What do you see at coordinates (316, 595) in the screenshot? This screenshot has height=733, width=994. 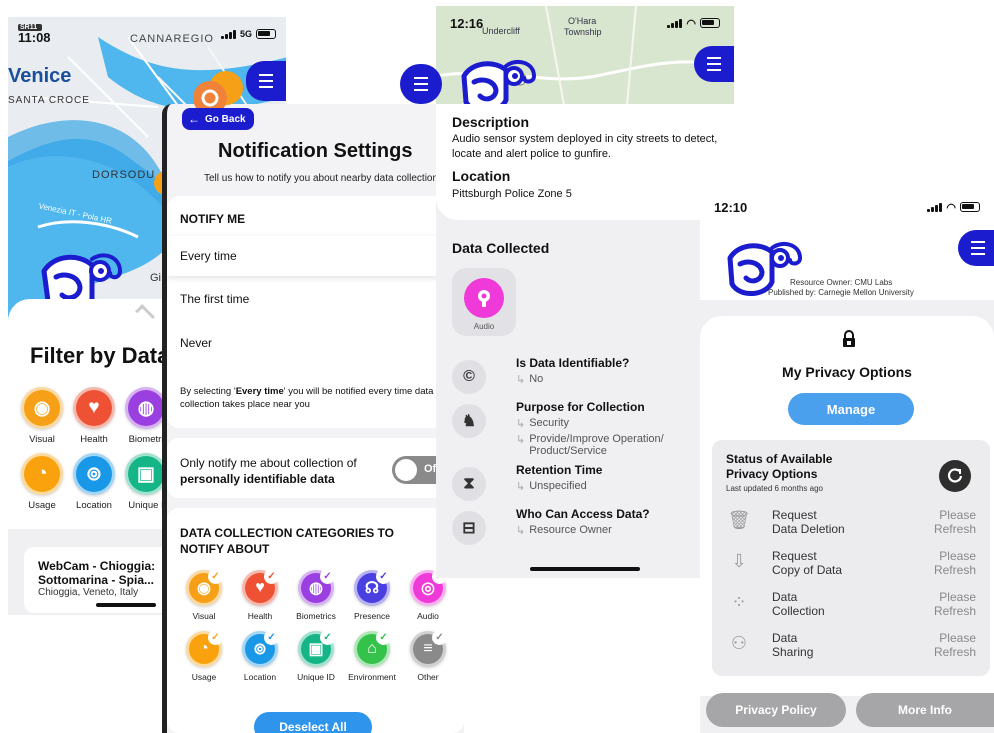 I see `category-biometrics: ◍ ✓ Biometrics` at bounding box center [316, 595].